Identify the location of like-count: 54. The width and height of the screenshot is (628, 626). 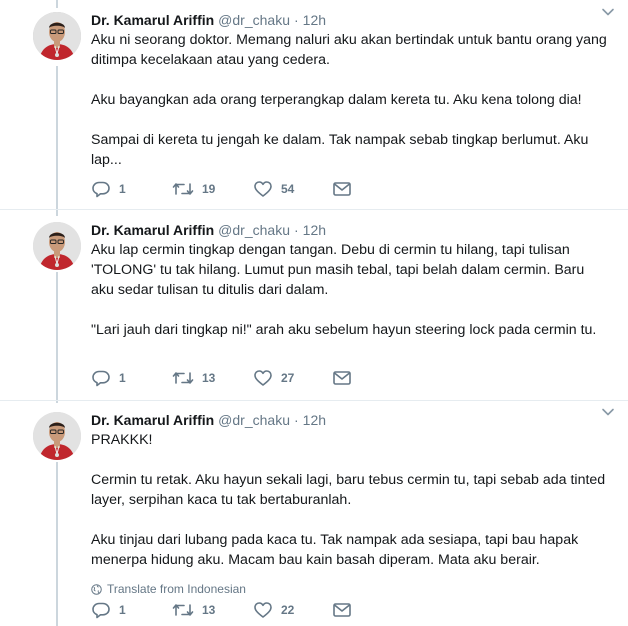
(288, 189).